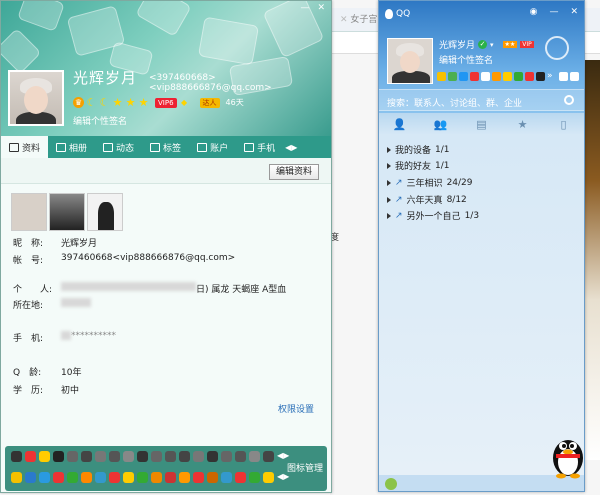  What do you see at coordinates (483, 44) in the screenshot?
I see `online-status-icon: ✓` at bounding box center [483, 44].